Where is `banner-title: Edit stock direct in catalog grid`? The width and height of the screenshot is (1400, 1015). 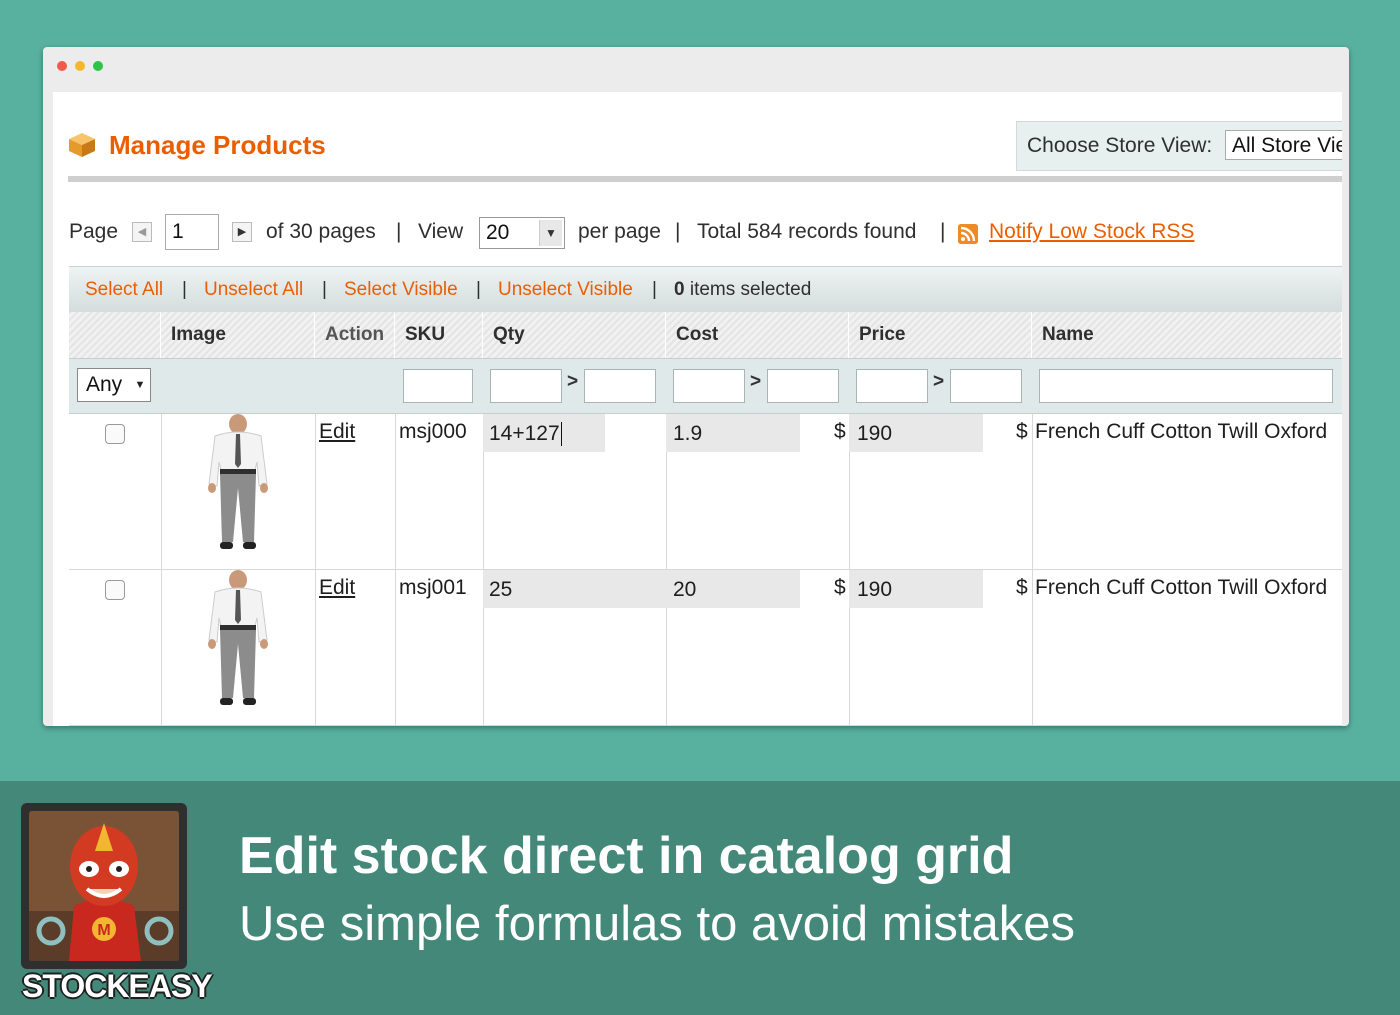
banner-title: Edit stock direct in catalog grid is located at coordinates (626, 856).